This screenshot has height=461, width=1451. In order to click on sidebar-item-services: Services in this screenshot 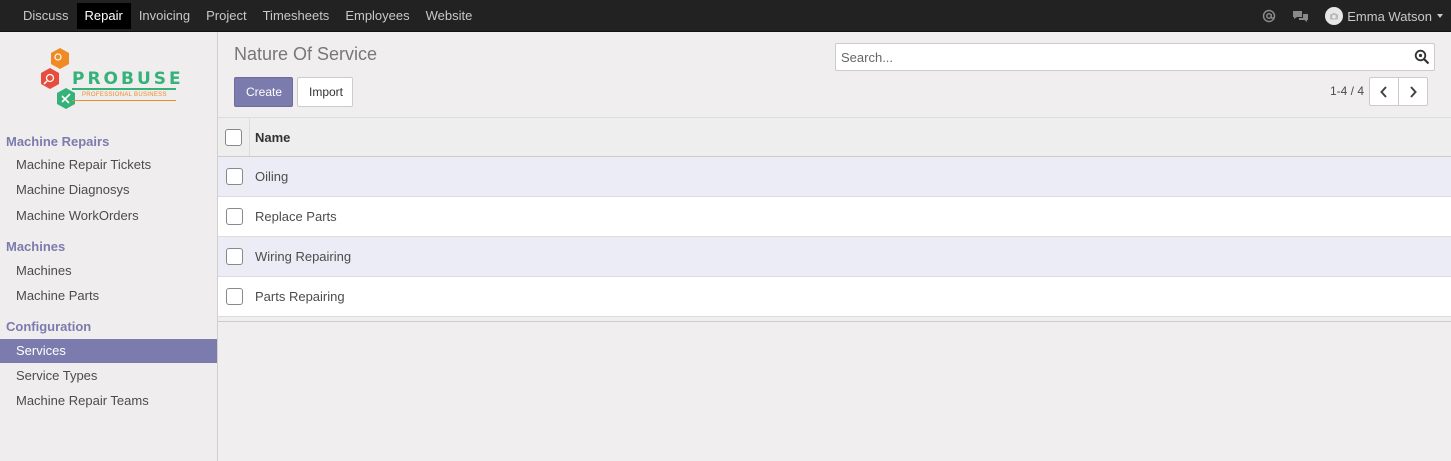, I will do `click(108, 351)`.